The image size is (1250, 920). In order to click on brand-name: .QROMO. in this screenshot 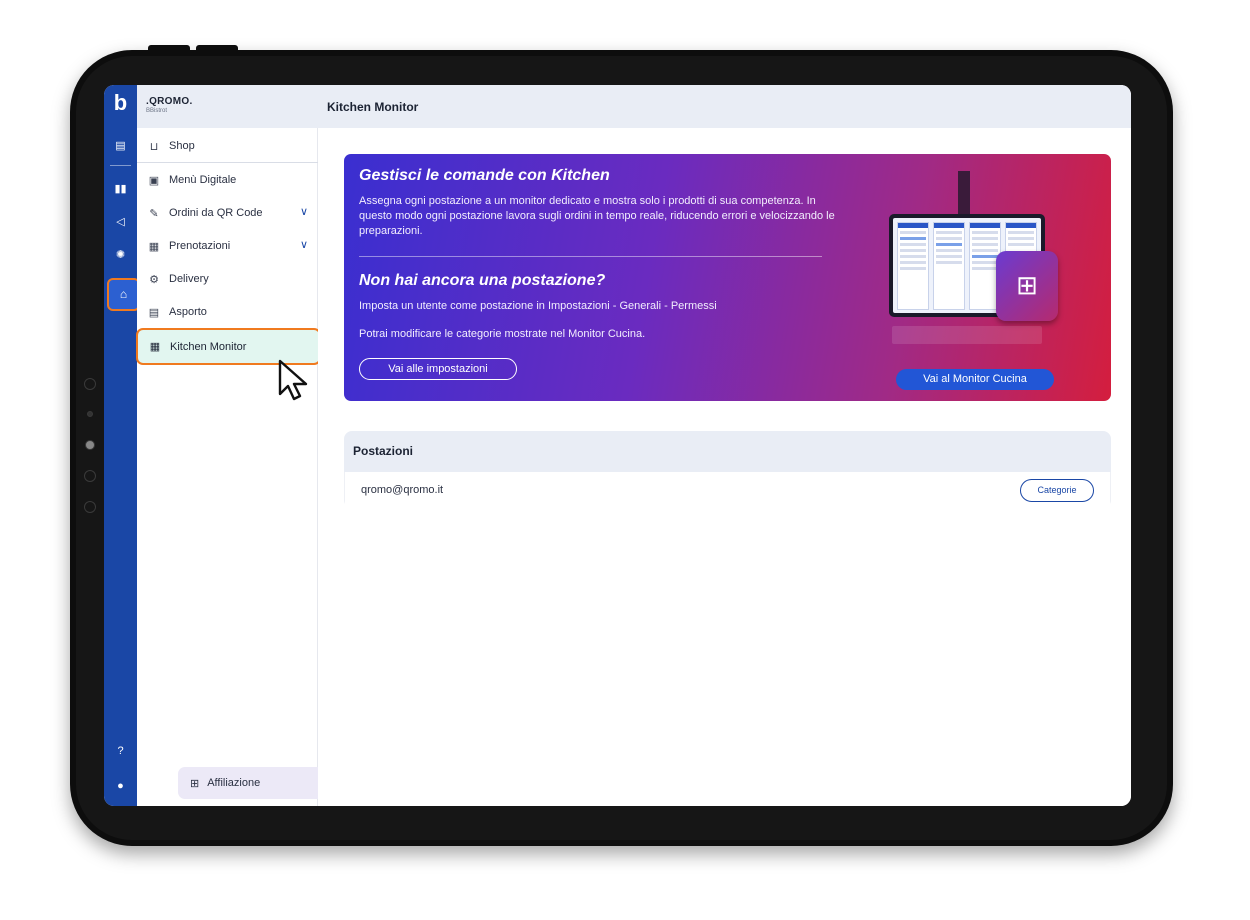, I will do `click(169, 101)`.